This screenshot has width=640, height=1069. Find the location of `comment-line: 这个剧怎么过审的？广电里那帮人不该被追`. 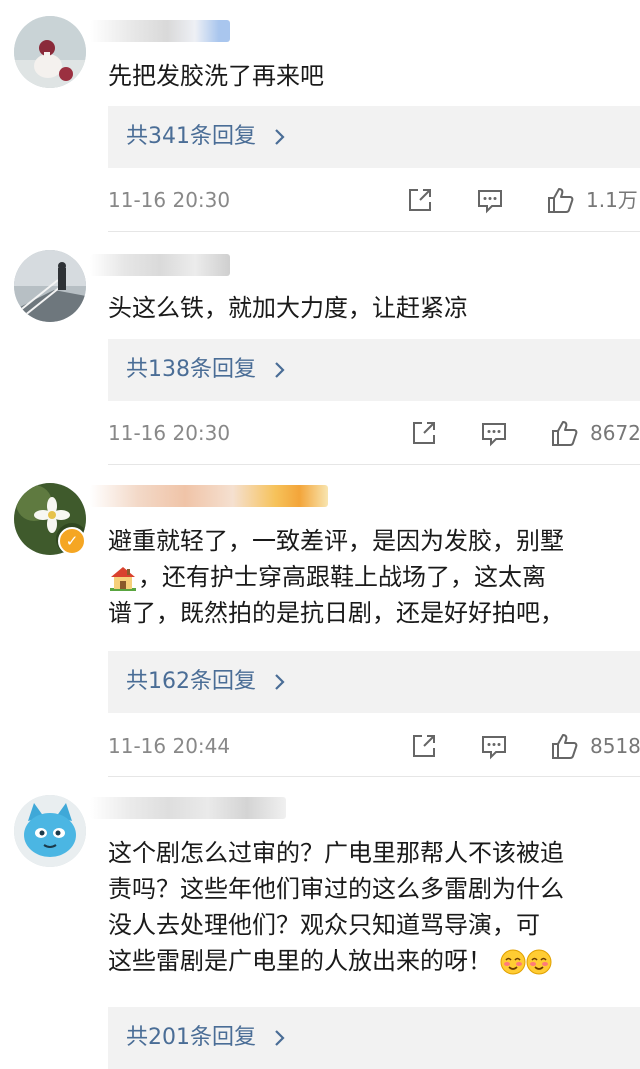

comment-line: 这个剧怎么过审的？广电里那帮人不该被追 is located at coordinates (336, 853).